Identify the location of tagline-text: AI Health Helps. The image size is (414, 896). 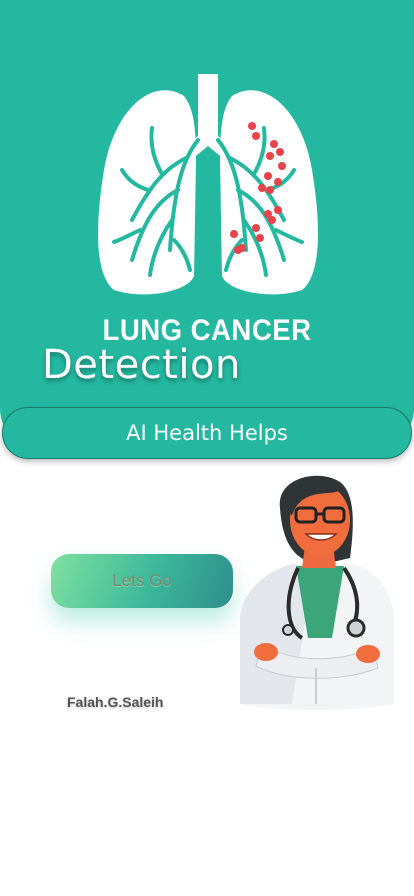
(207, 433).